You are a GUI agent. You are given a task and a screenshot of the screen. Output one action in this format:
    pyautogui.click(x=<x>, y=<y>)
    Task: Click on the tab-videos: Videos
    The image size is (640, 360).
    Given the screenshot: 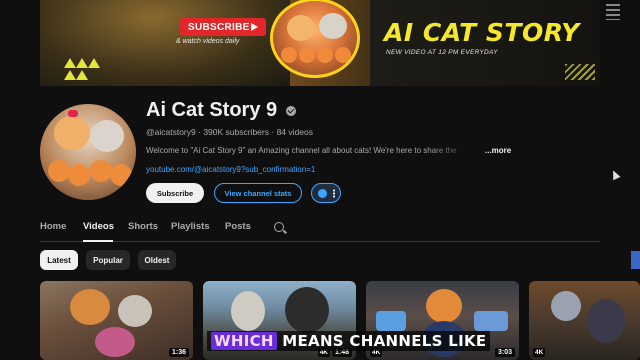 What is the action you would take?
    pyautogui.click(x=98, y=226)
    